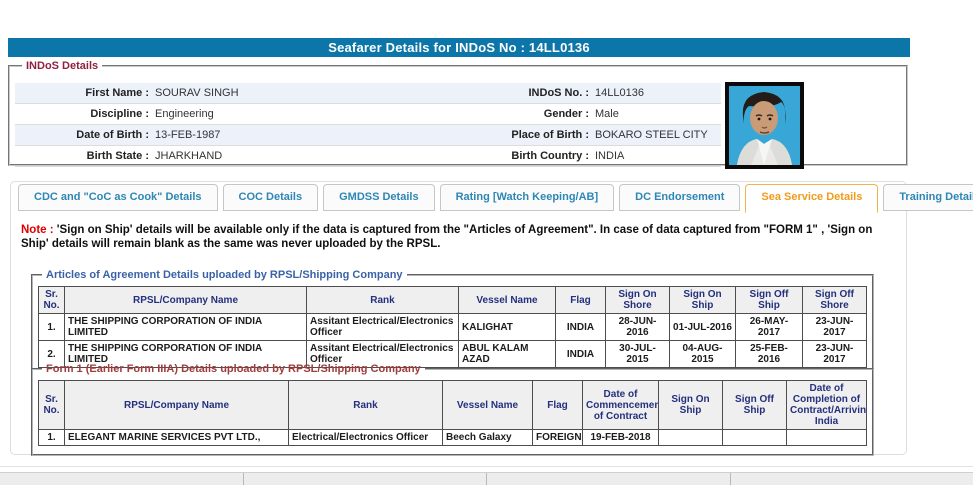  What do you see at coordinates (769, 327) in the screenshot?
I see `cell-sign-off-ship: 26-MAY-2017` at bounding box center [769, 327].